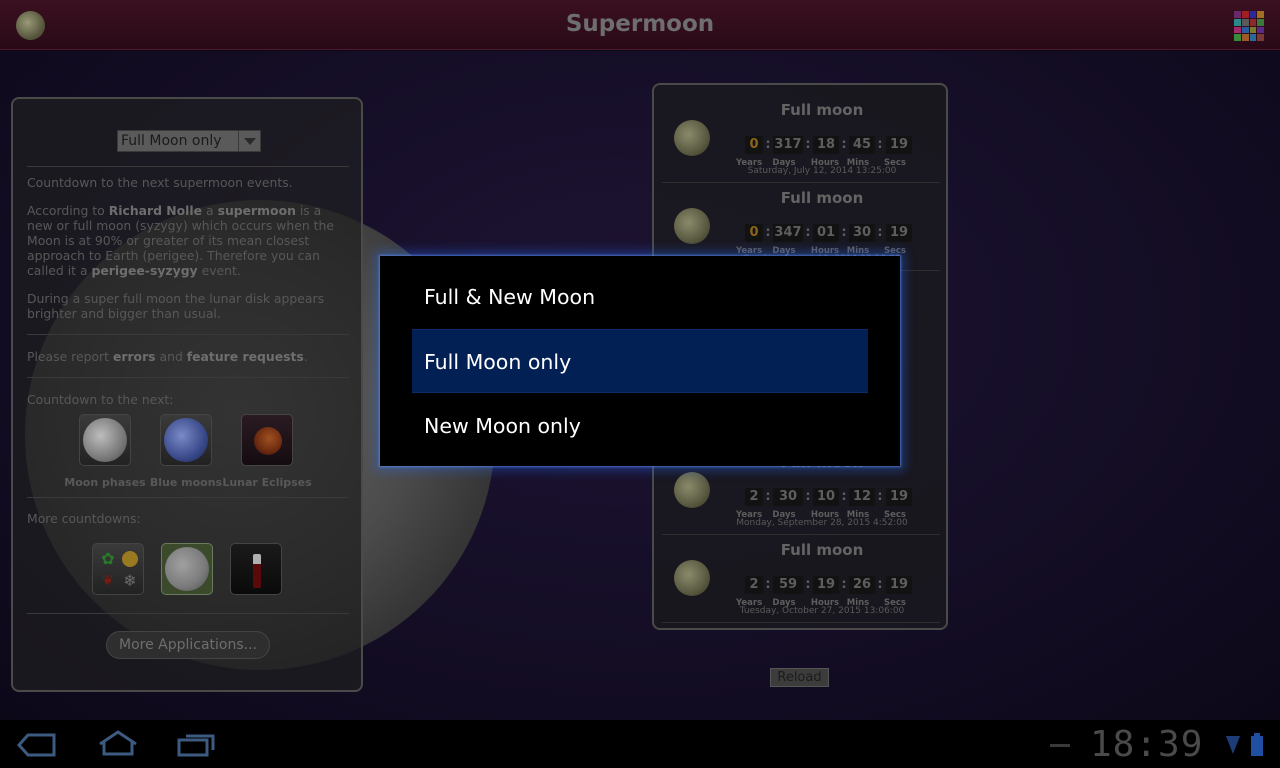 This screenshot has width=1280, height=768. I want to click on home-icon, so click(118, 743).